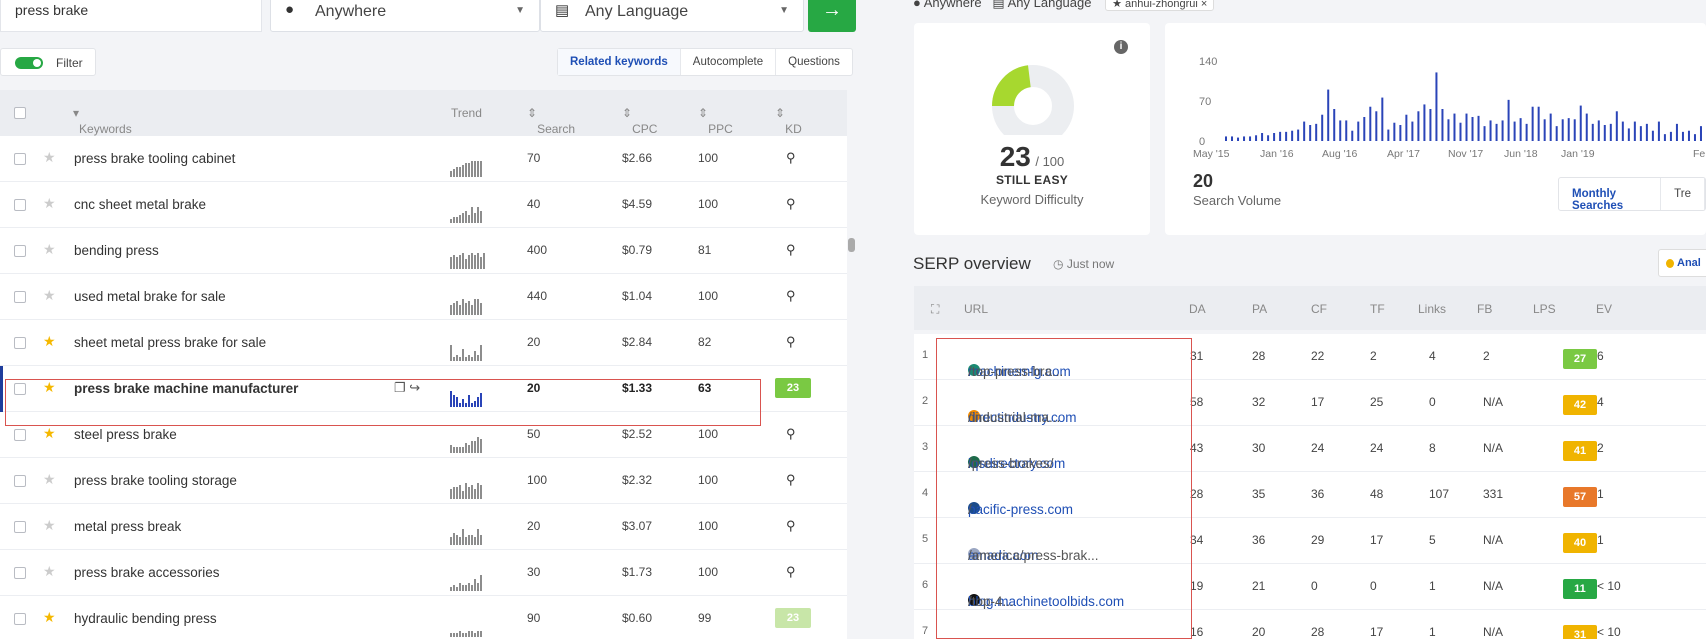 This screenshot has width=1706, height=639. What do you see at coordinates (637, 526) in the screenshot?
I see `cpc-value: $3.07` at bounding box center [637, 526].